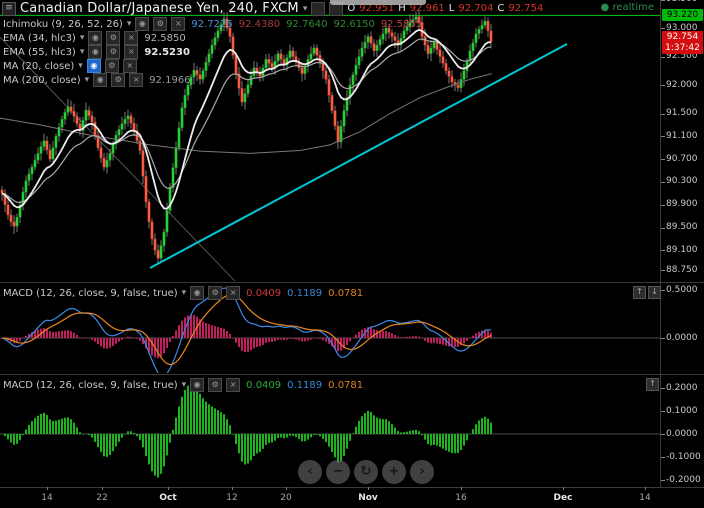 The height and width of the screenshot is (508, 704). I want to click on indicator-row-2: EMA (34, hlc3) ▾ ◉ ⚙ × 92.5850, so click(212, 38).